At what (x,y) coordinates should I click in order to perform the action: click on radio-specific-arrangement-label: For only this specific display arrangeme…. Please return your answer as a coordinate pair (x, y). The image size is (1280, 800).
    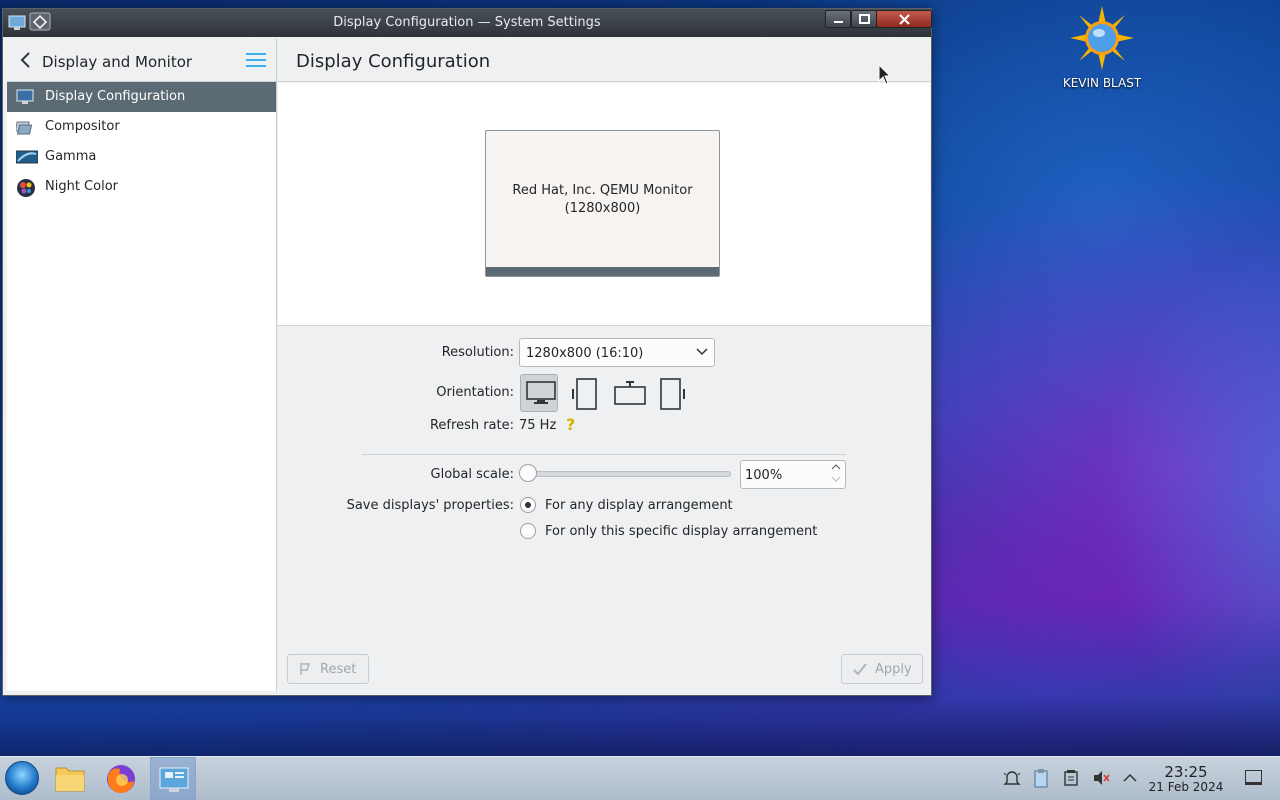
    Looking at the image, I should click on (681, 531).